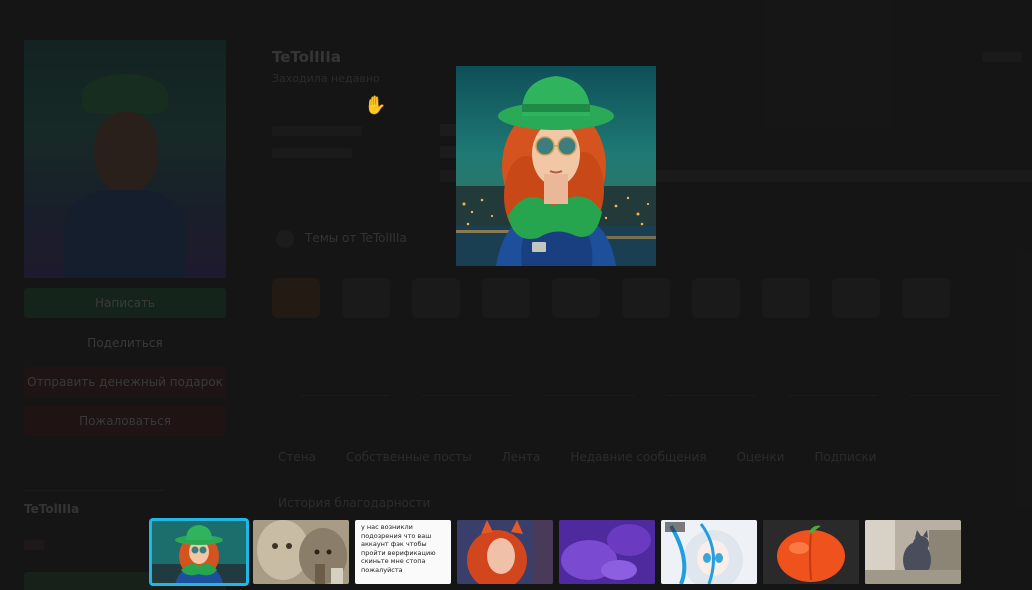  Describe the element at coordinates (556, 166) in the screenshot. I see `lightbox-main-image` at that location.